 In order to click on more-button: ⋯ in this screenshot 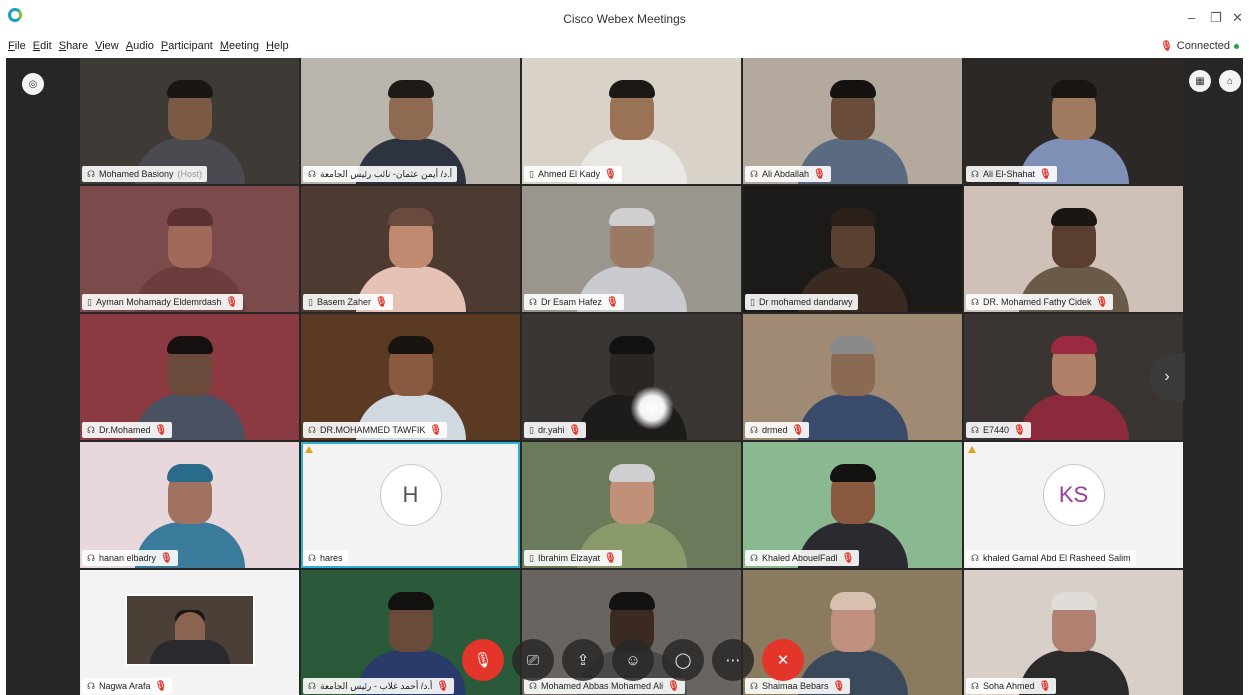, I will do `click(733, 660)`.